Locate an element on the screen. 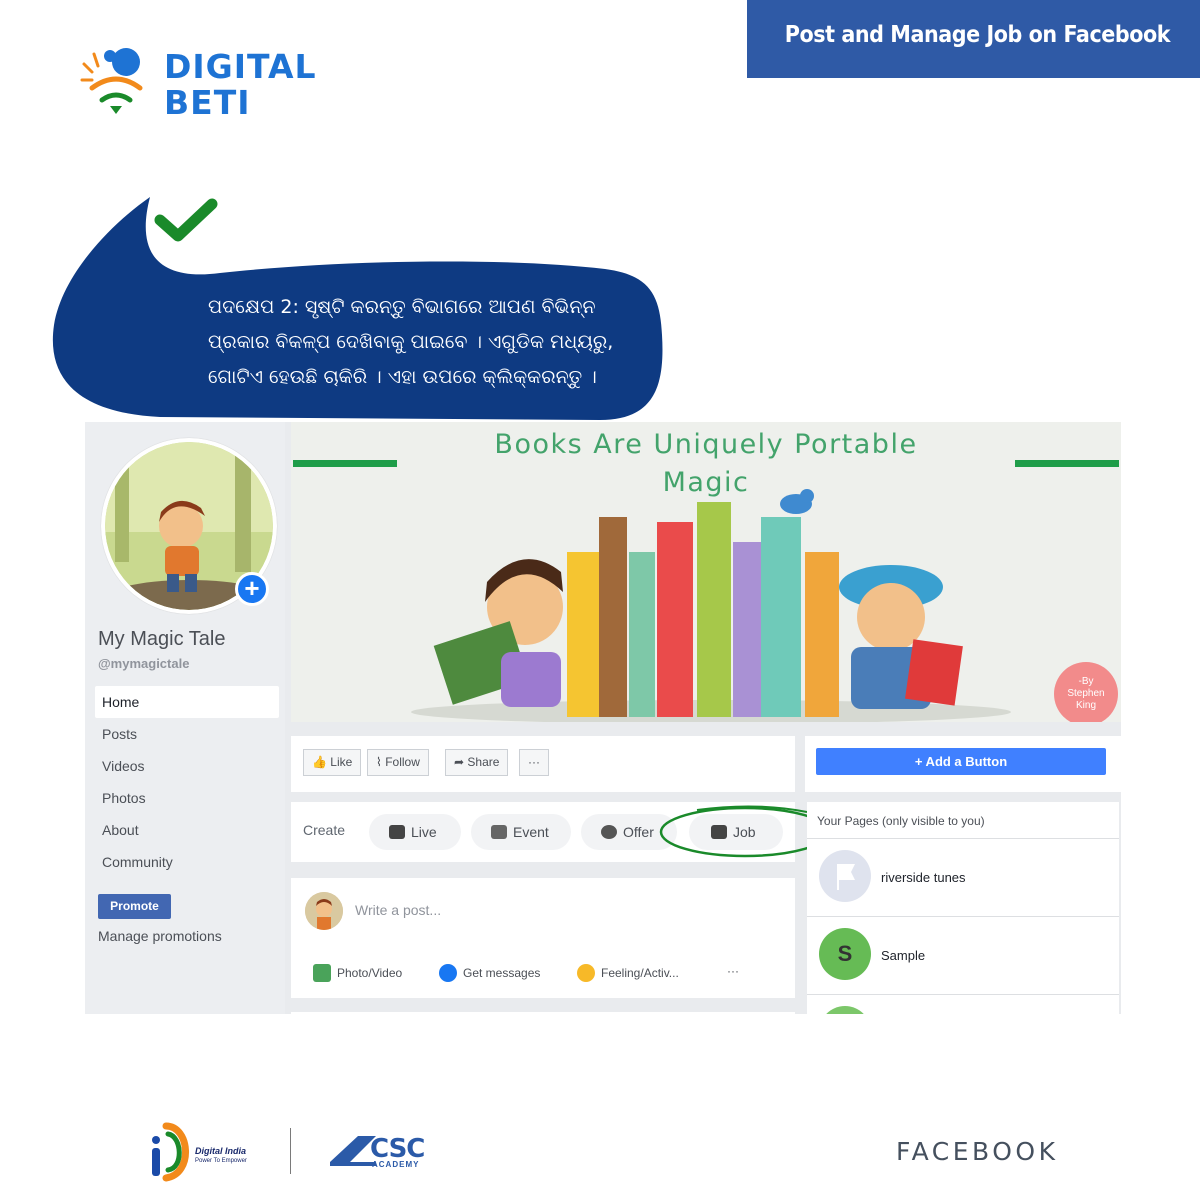 Image resolution: width=1200 pixels, height=1200 pixels. digital-beti-logo: DIGITAL BETI is located at coordinates (210, 82).